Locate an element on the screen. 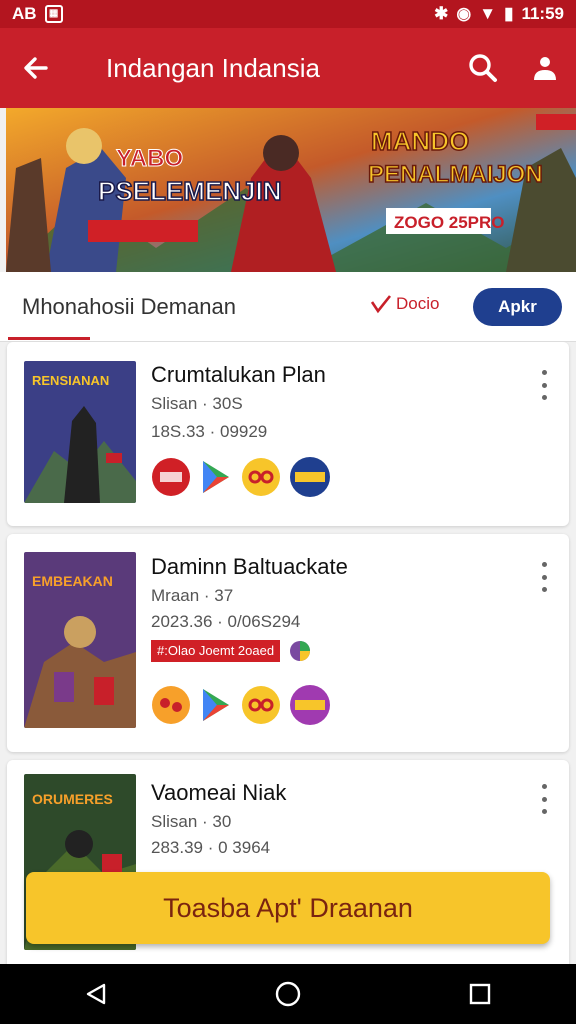  square-recents-icon is located at coordinates (480, 994).